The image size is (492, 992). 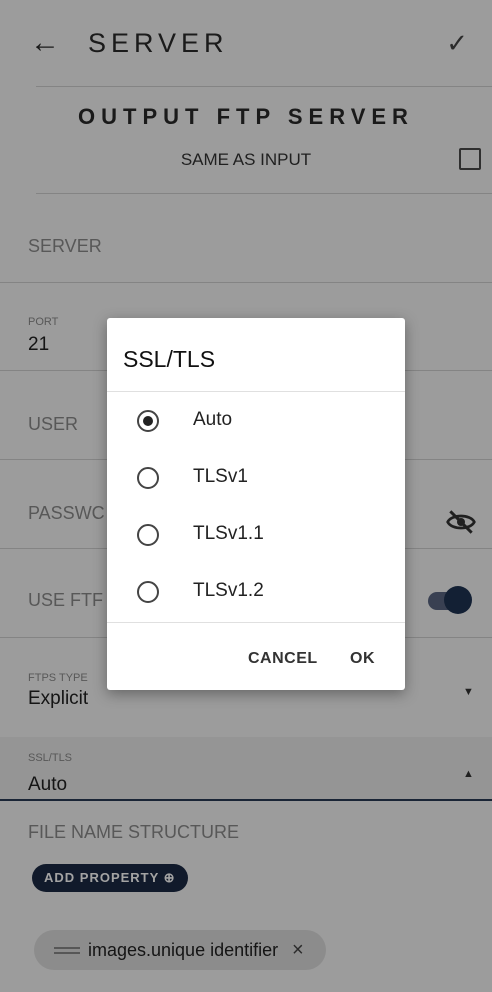 What do you see at coordinates (213, 419) in the screenshot?
I see `option-label: Auto` at bounding box center [213, 419].